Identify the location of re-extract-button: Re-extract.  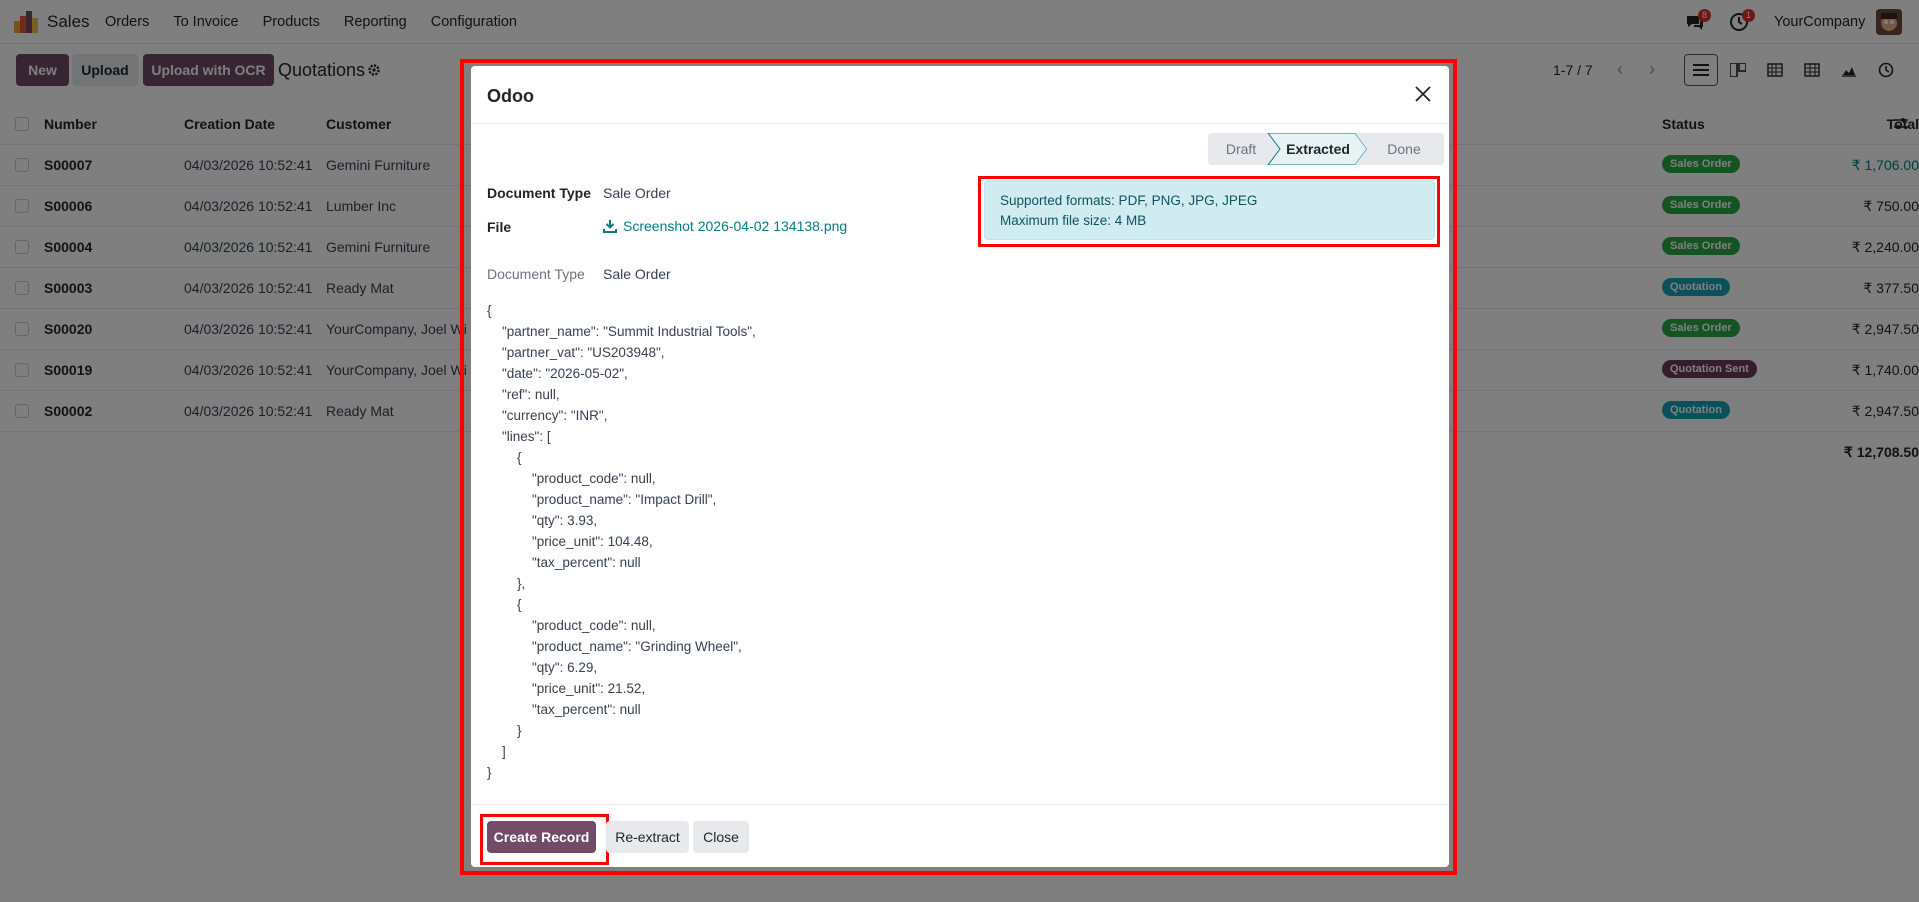
(647, 837).